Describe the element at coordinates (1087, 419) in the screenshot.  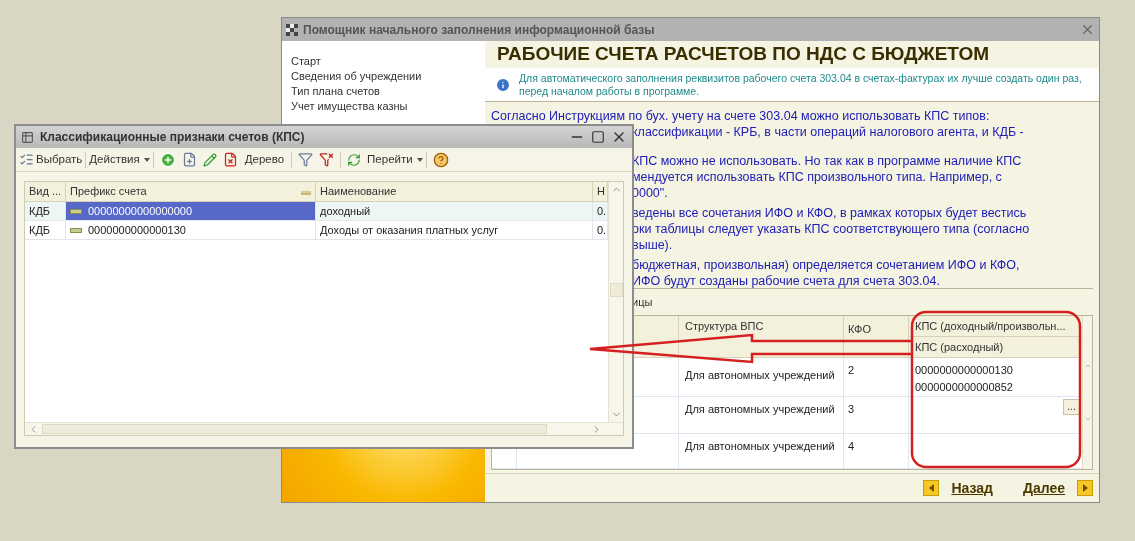
I see `scroll-down-icon` at that location.